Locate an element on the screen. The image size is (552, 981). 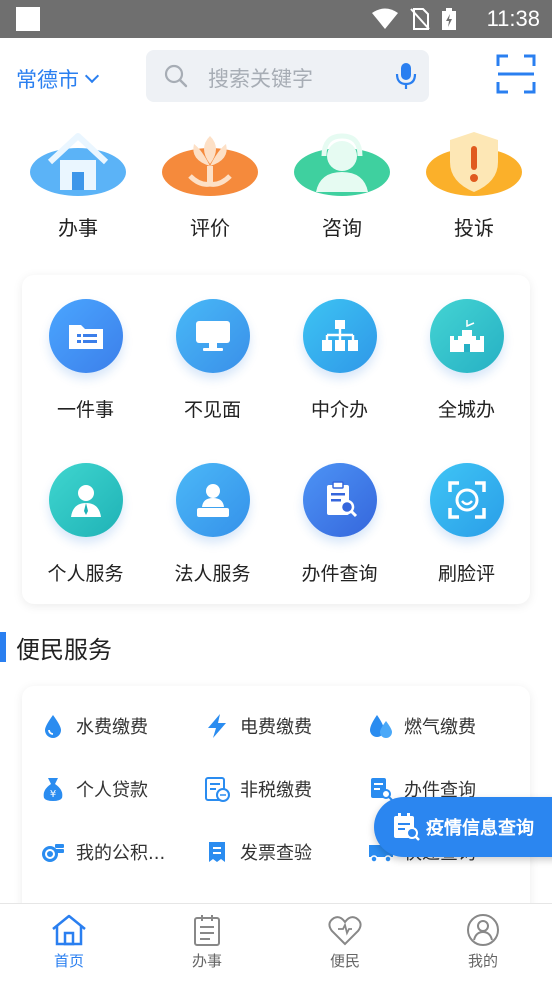
home-icon is located at coordinates (69, 930).